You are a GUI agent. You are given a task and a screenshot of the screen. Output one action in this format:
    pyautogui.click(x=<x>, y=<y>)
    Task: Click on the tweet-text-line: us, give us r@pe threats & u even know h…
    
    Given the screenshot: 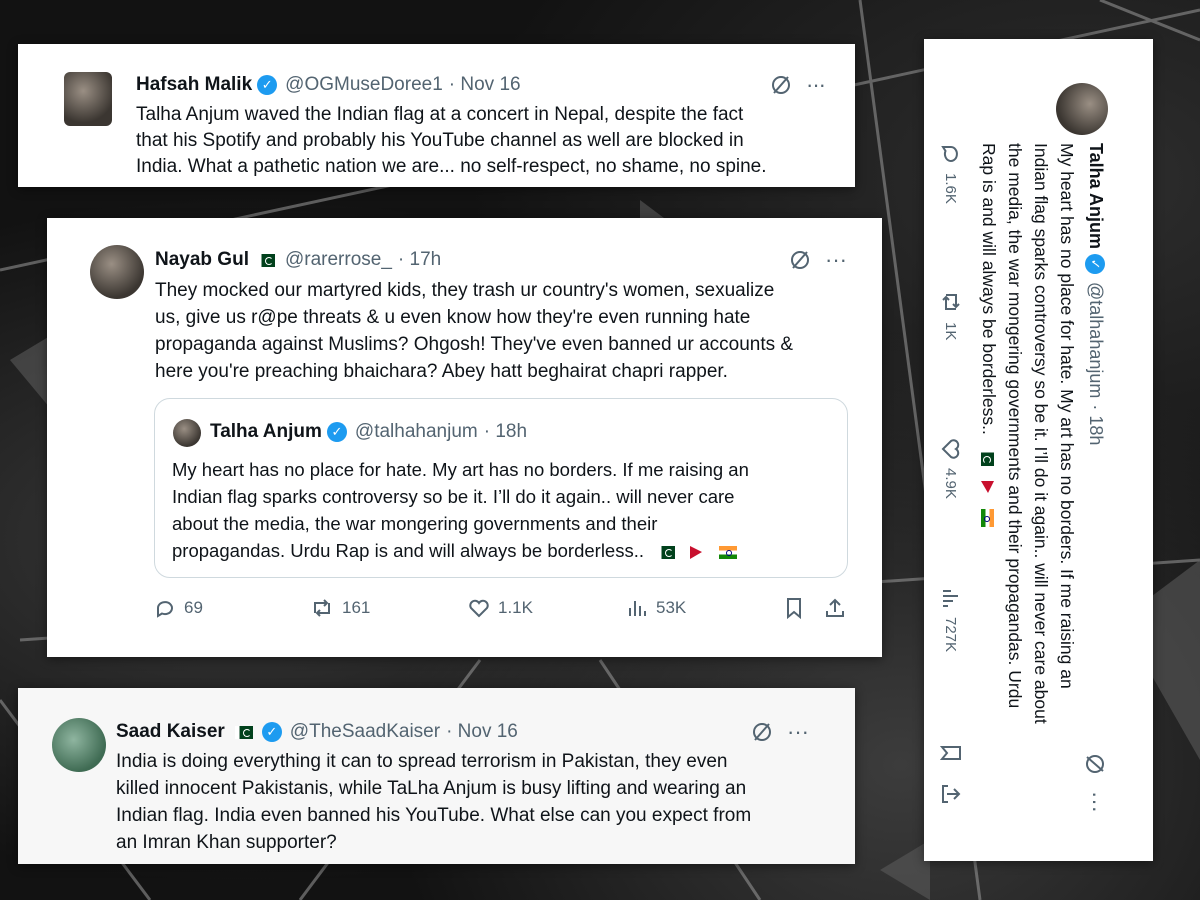 What is the action you would take?
    pyautogui.click(x=453, y=317)
    